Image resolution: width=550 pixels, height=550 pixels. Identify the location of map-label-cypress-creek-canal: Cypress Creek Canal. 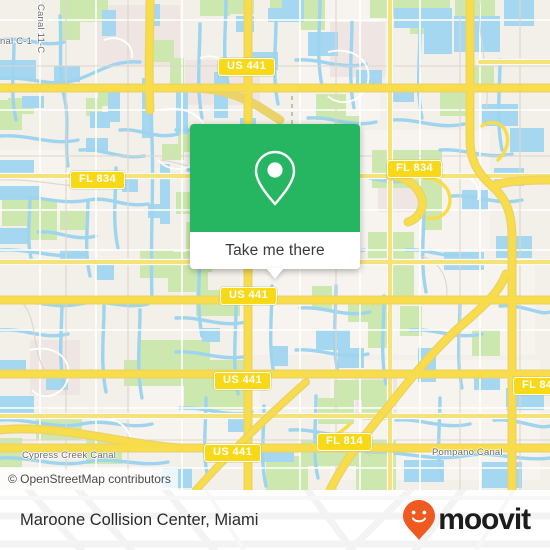
(69, 455).